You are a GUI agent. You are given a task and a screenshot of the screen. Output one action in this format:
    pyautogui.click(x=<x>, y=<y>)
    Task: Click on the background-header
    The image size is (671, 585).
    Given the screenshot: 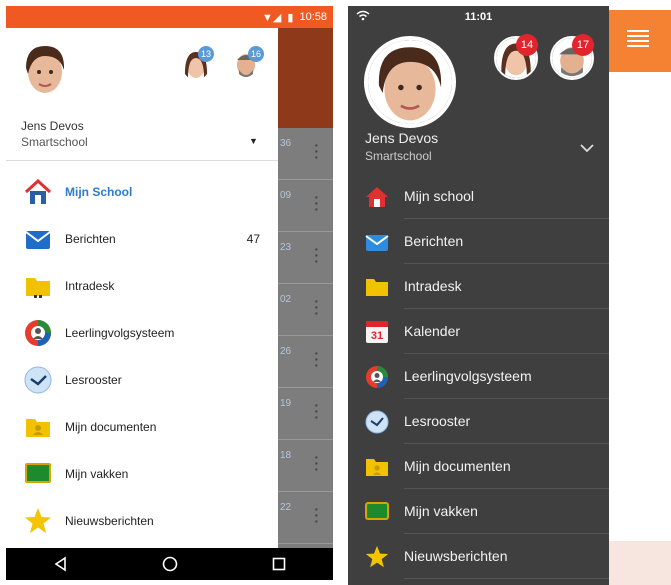 What is the action you would take?
    pyautogui.click(x=305, y=78)
    